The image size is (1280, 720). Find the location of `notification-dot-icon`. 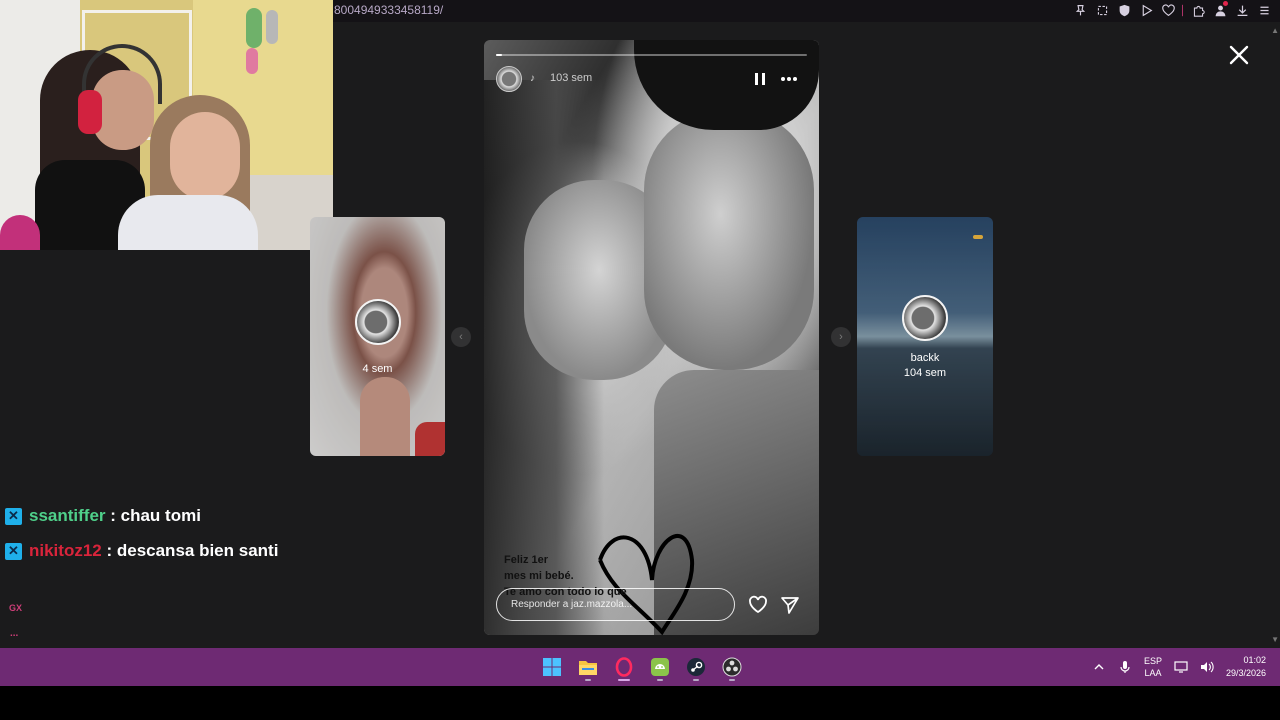

notification-dot-icon is located at coordinates (1225, 3).